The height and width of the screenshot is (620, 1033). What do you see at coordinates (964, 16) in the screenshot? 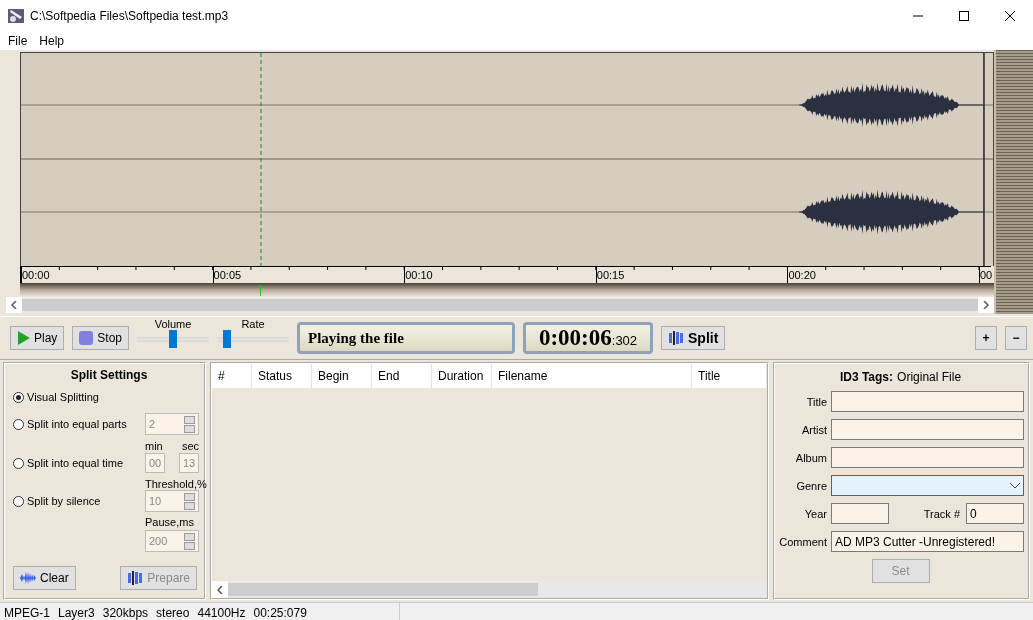
I see `maximize-icon` at bounding box center [964, 16].